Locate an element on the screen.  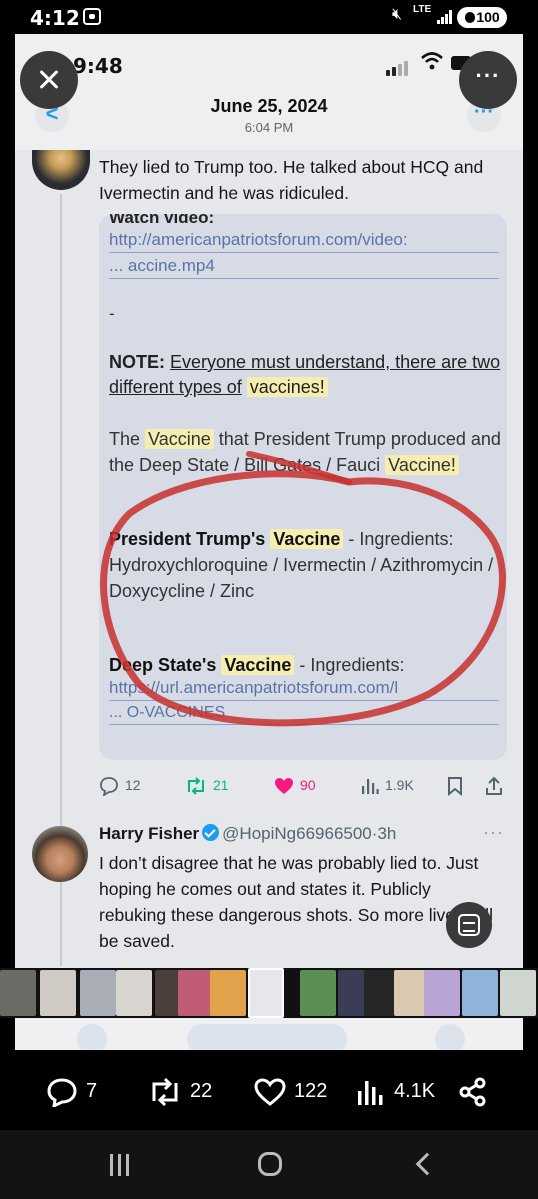
menu-button: ··· is located at coordinates (488, 80).